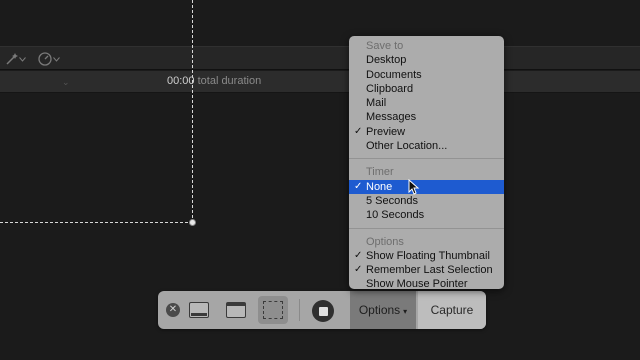 The width and height of the screenshot is (640, 360). What do you see at coordinates (414, 187) in the screenshot?
I see `mouse-cursor-icon` at bounding box center [414, 187].